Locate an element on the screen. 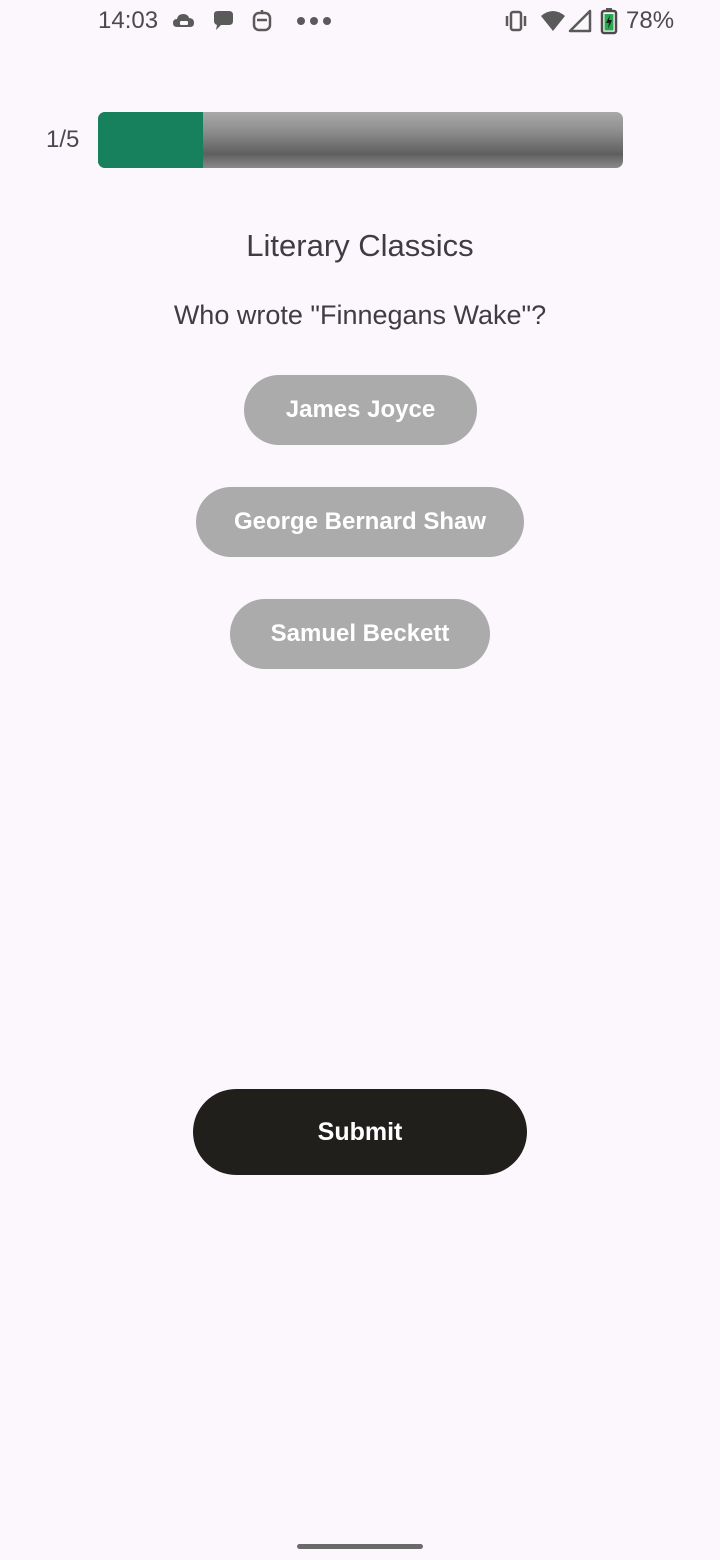  submit-button: Submit is located at coordinates (360, 1132).